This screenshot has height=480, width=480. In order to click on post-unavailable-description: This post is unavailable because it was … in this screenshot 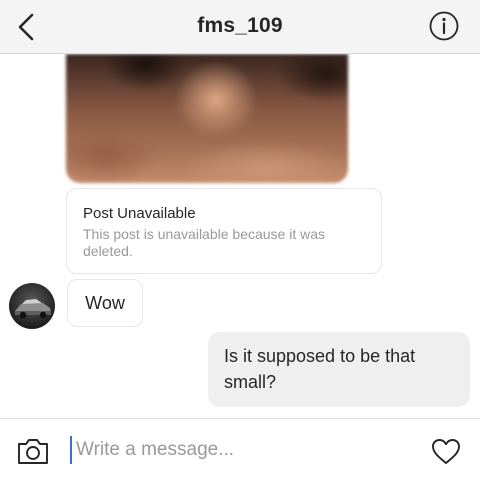, I will do `click(204, 242)`.